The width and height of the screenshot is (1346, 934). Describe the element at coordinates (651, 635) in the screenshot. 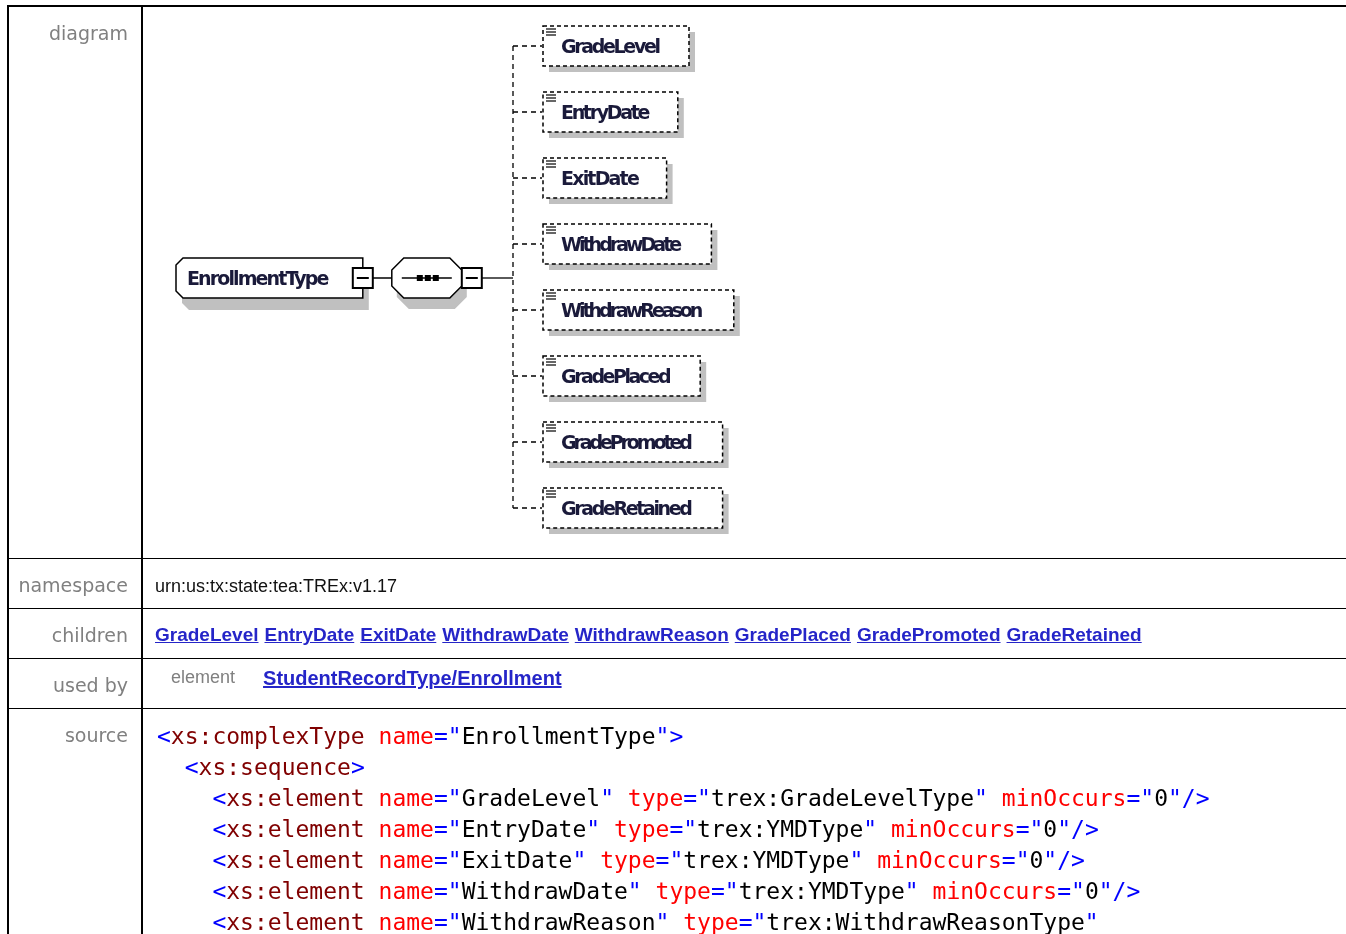

I see `link: WithdrawReason` at that location.